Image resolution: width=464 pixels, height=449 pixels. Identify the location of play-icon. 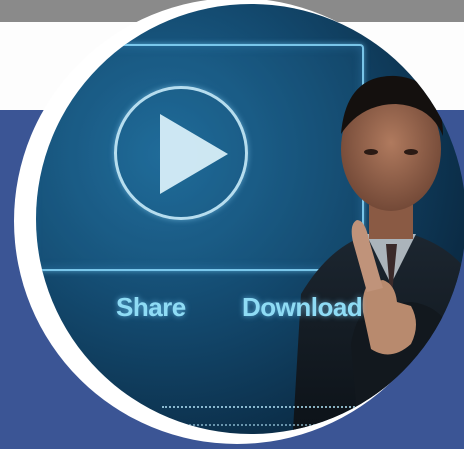
(194, 154).